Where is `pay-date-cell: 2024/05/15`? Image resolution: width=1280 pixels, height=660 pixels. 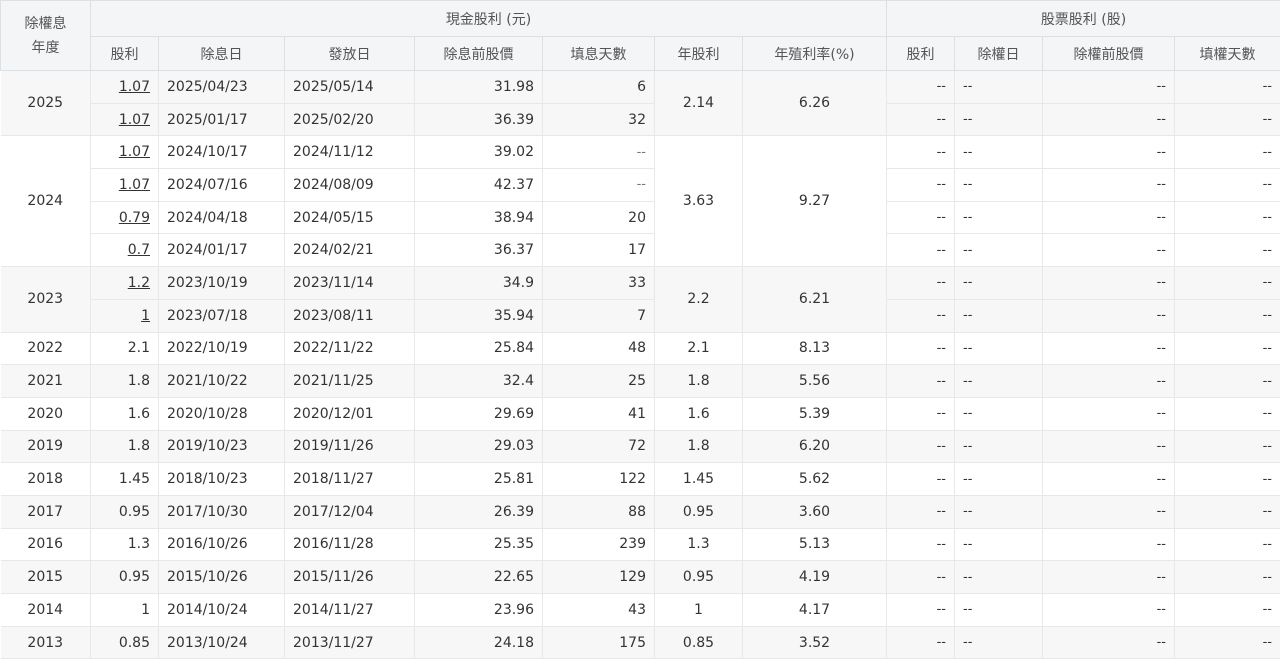
pay-date-cell: 2024/05/15 is located at coordinates (349, 217).